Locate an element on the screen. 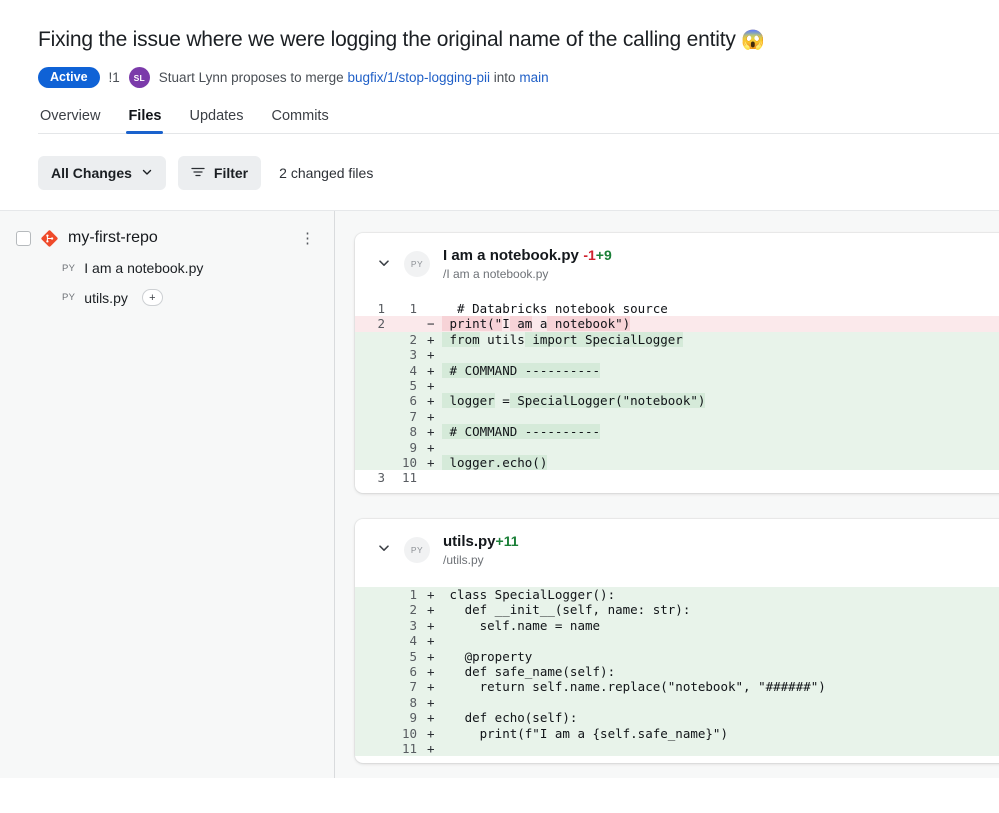  diff-line: 10 + print(f"I am a {self.safe_name}") is located at coordinates (677, 733).